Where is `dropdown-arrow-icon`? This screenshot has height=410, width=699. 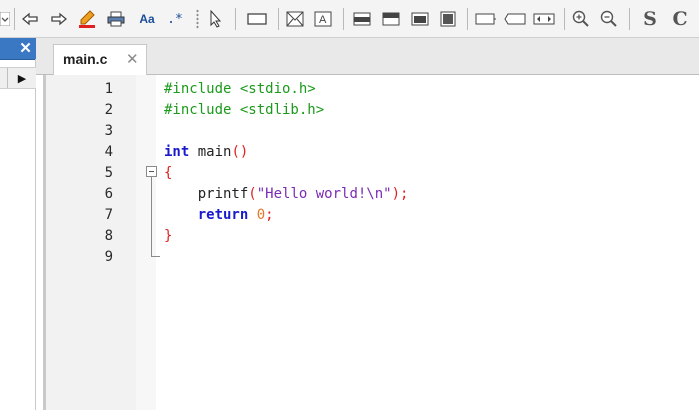 dropdown-arrow-icon is located at coordinates (5, 19).